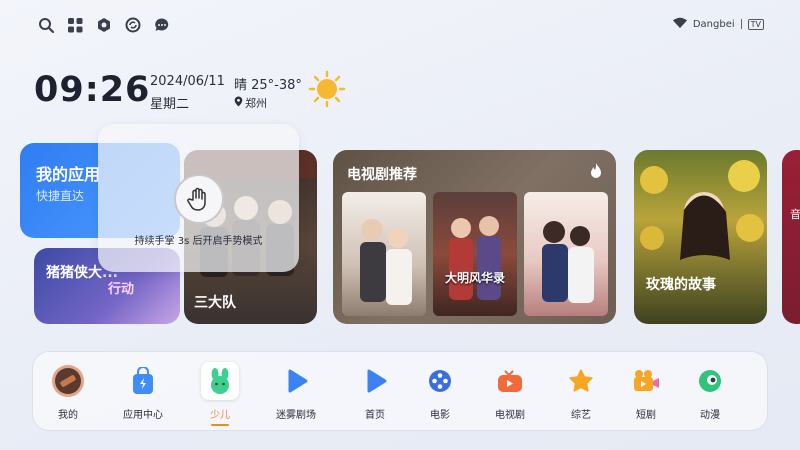  What do you see at coordinates (198, 241) in the screenshot?
I see `gesture-hint-text: 持续手掌 3s 后开启手势模式` at bounding box center [198, 241].